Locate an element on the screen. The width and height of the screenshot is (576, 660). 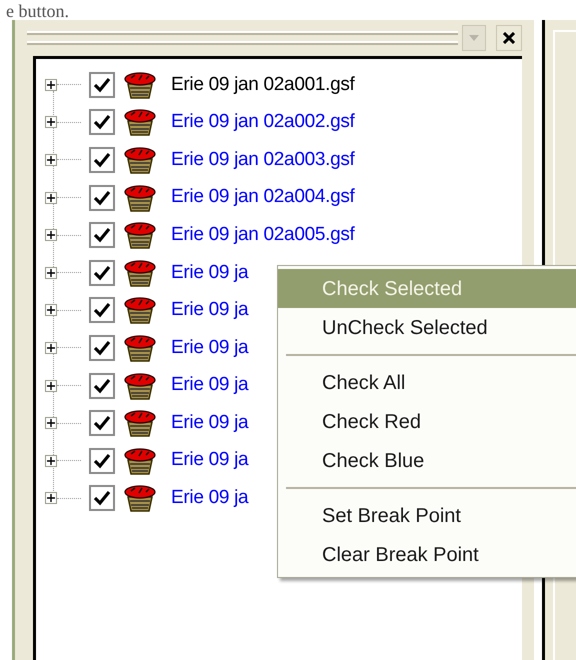
dropdown-arrow-icon is located at coordinates (474, 38).